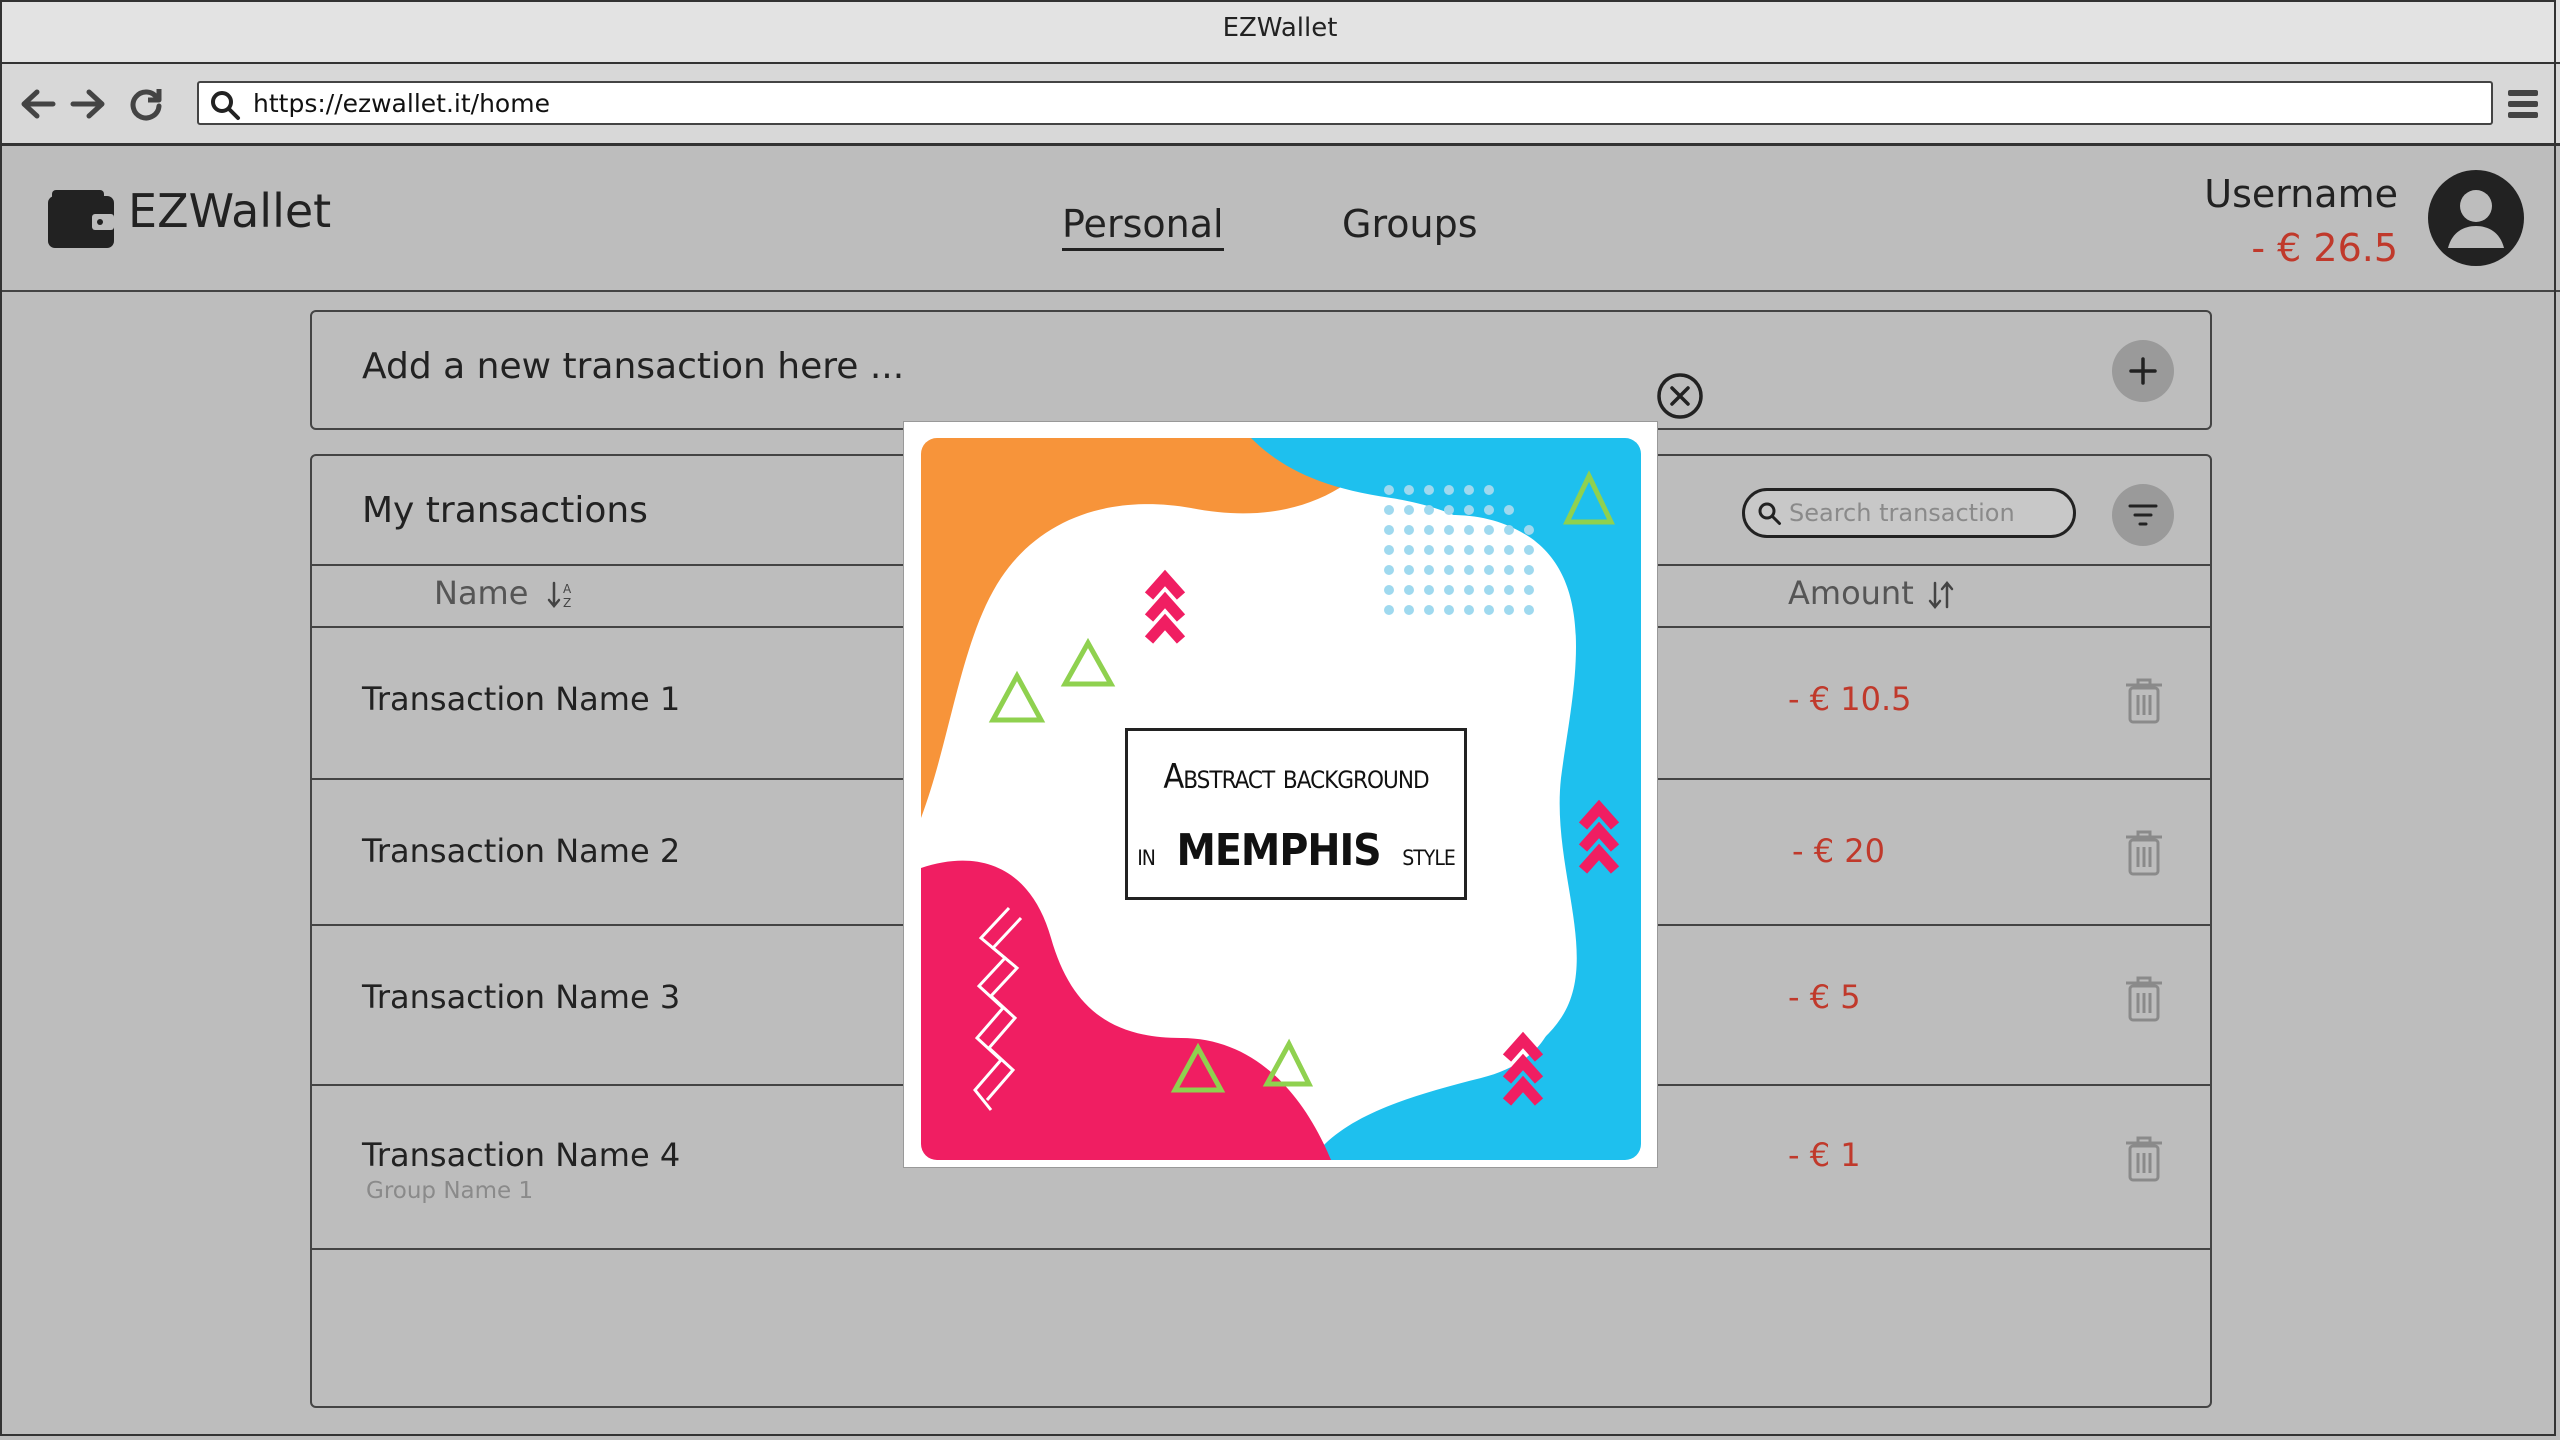 The image size is (2560, 1440). Describe the element at coordinates (1838, 851) in the screenshot. I see `transaction-amount: - € 20` at that location.